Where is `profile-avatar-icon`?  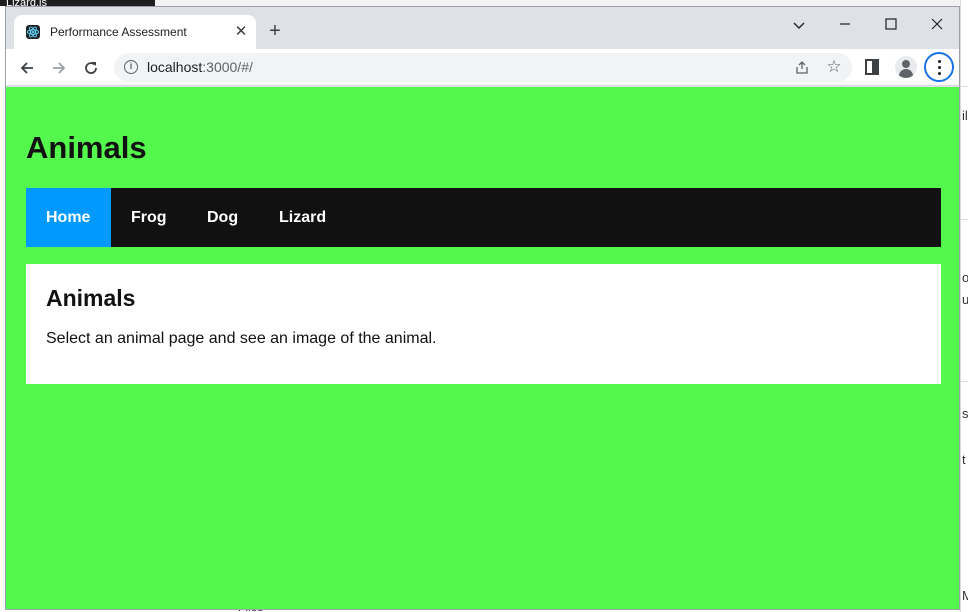 profile-avatar-icon is located at coordinates (906, 67).